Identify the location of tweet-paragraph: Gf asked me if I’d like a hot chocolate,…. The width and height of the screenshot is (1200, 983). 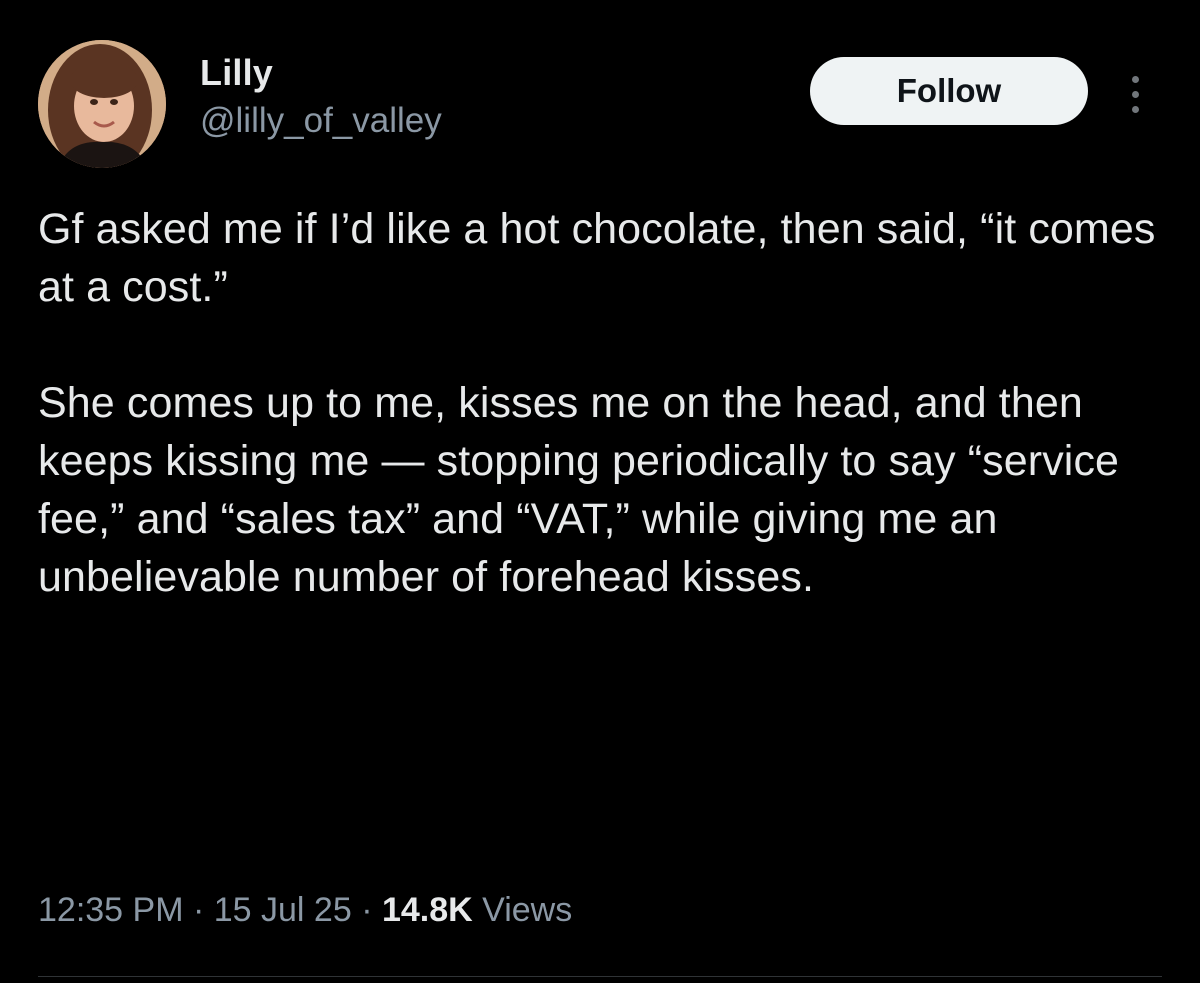
(597, 258).